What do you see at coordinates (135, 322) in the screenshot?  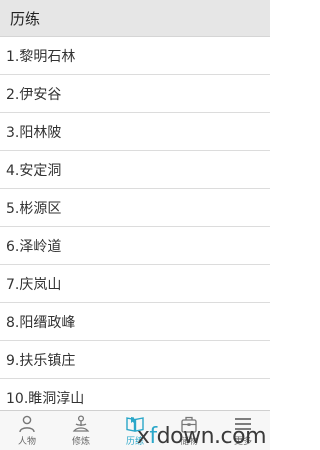 I see `list-item: 8.阳缙政峰` at bounding box center [135, 322].